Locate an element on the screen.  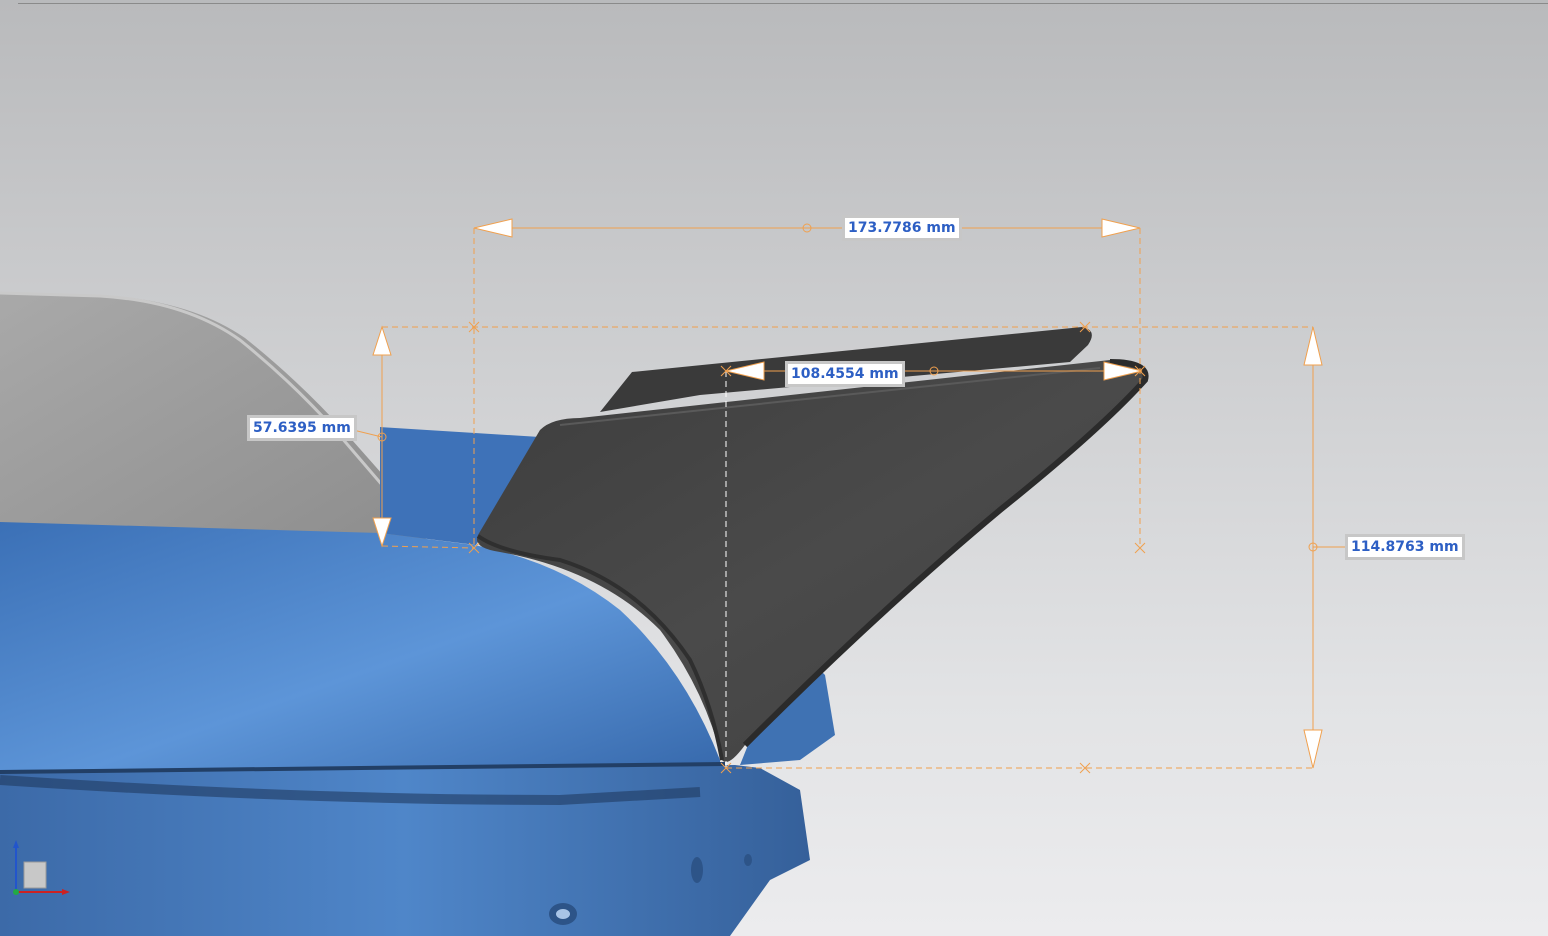
dimension-label-height-left: 57.6395 mm is located at coordinates (302, 428).